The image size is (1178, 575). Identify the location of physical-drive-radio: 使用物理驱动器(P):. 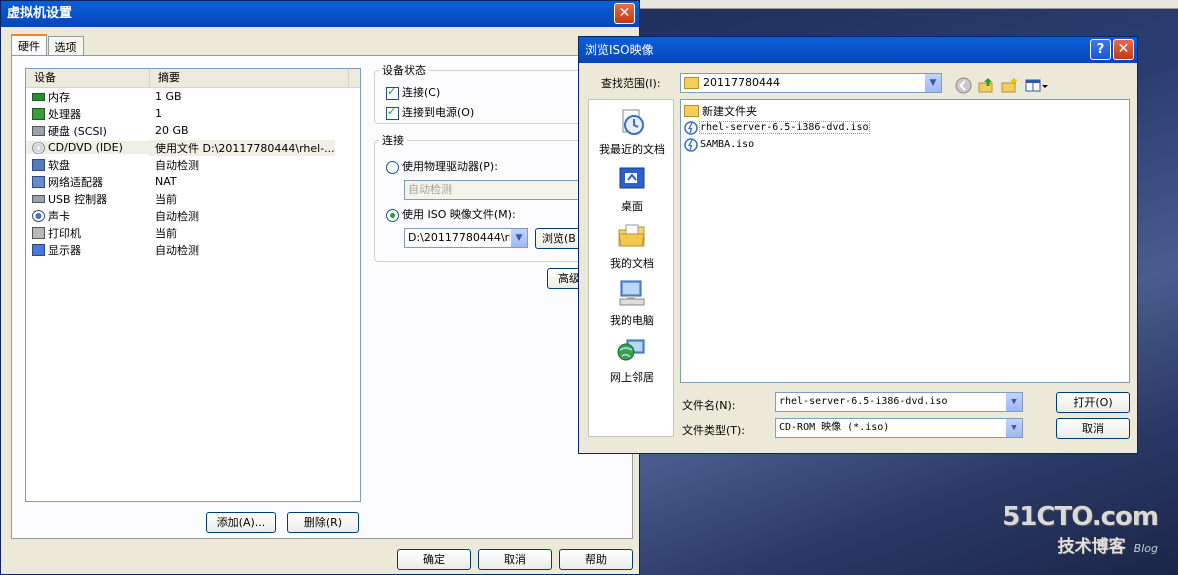
(442, 166).